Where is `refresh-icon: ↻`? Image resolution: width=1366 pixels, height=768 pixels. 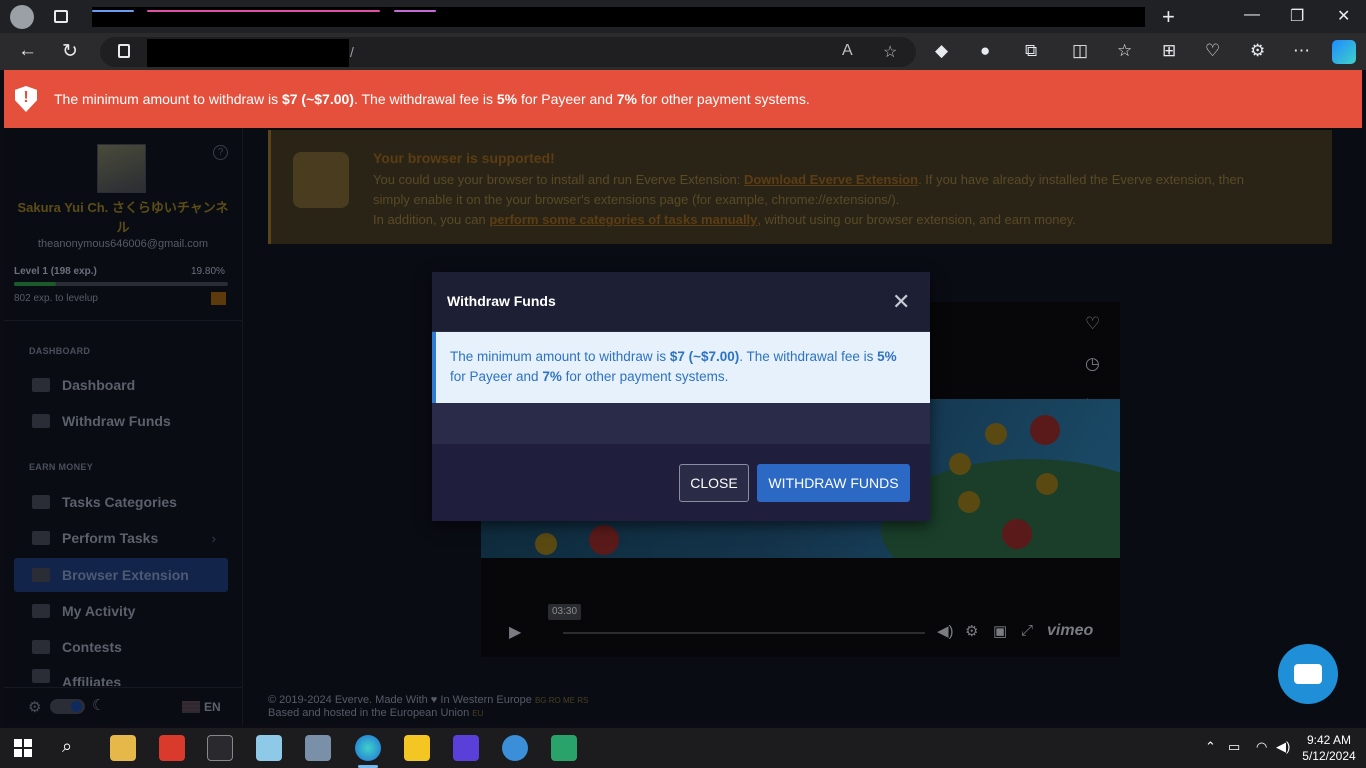
refresh-icon: ↻ is located at coordinates (70, 51).